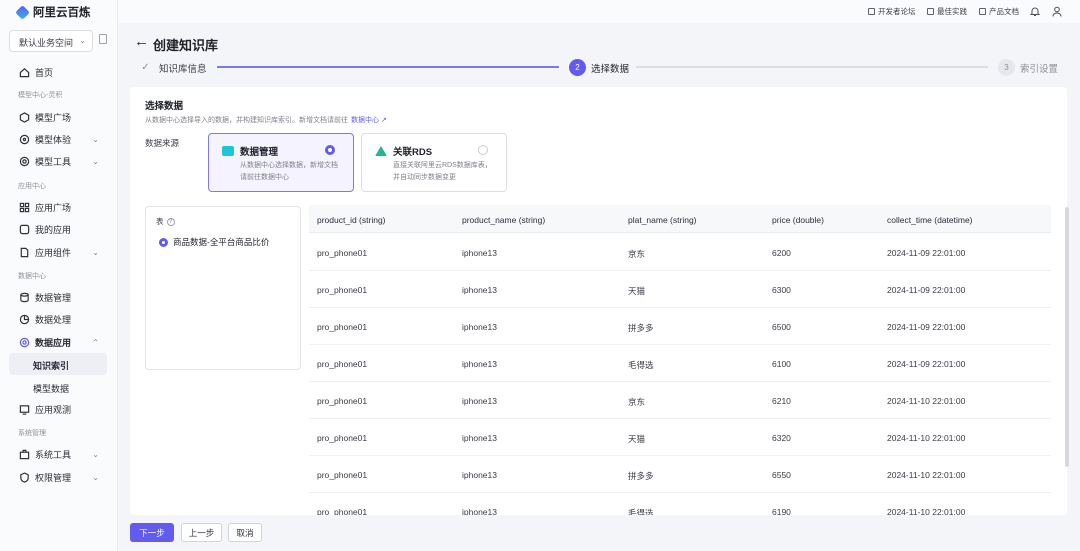 This screenshot has width=1080, height=551. What do you see at coordinates (24, 342) in the screenshot?
I see `settings-icon` at bounding box center [24, 342].